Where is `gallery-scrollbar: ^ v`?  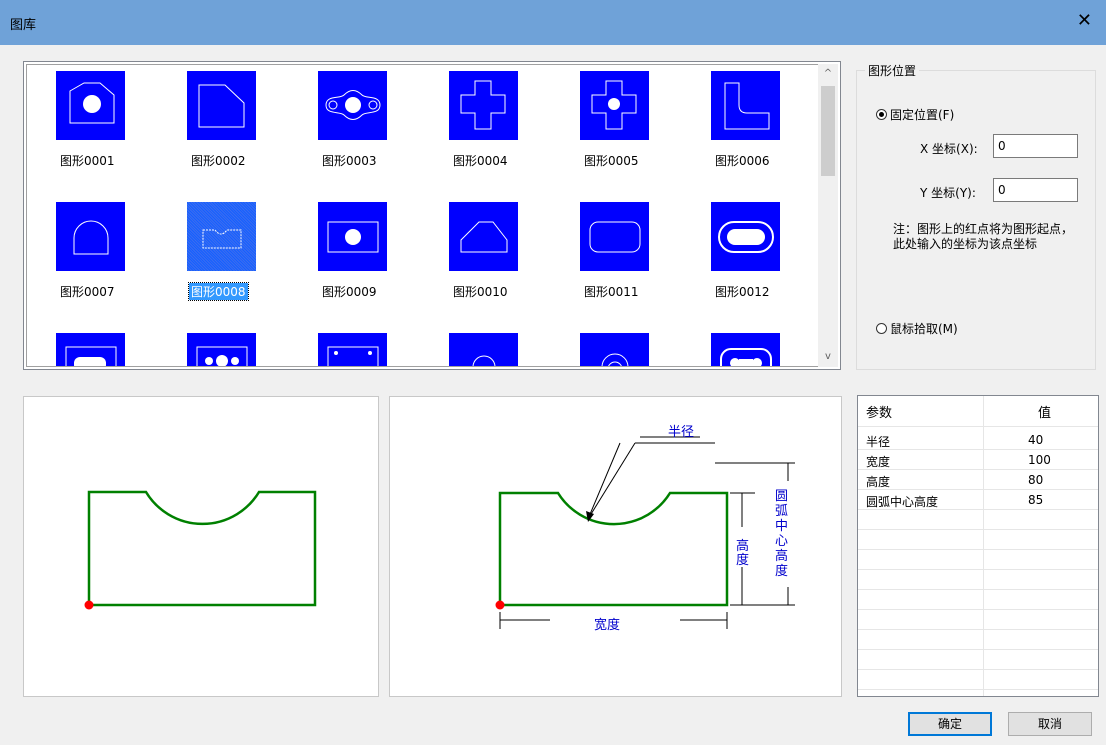
gallery-scrollbar: ^ v is located at coordinates (828, 215).